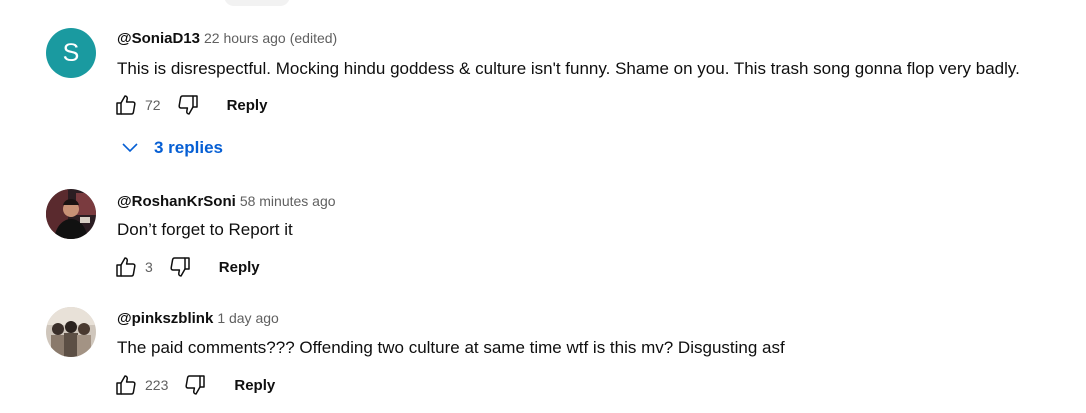 The height and width of the screenshot is (413, 1086). What do you see at coordinates (257, 3) in the screenshot?
I see `top-chip` at bounding box center [257, 3].